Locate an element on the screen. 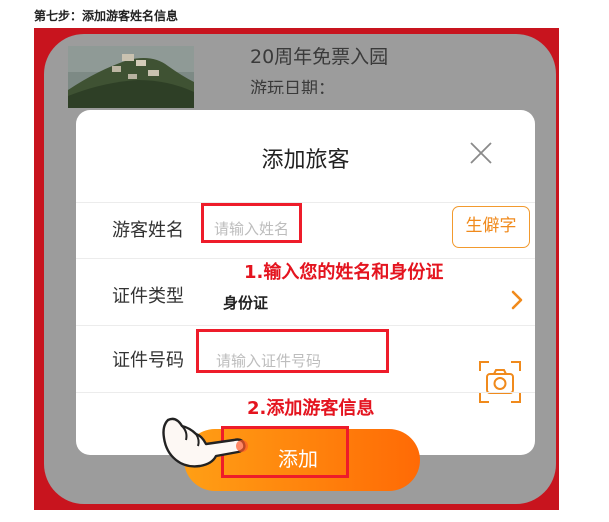  visit-date-label: 游玩日期： is located at coordinates (292, 86).